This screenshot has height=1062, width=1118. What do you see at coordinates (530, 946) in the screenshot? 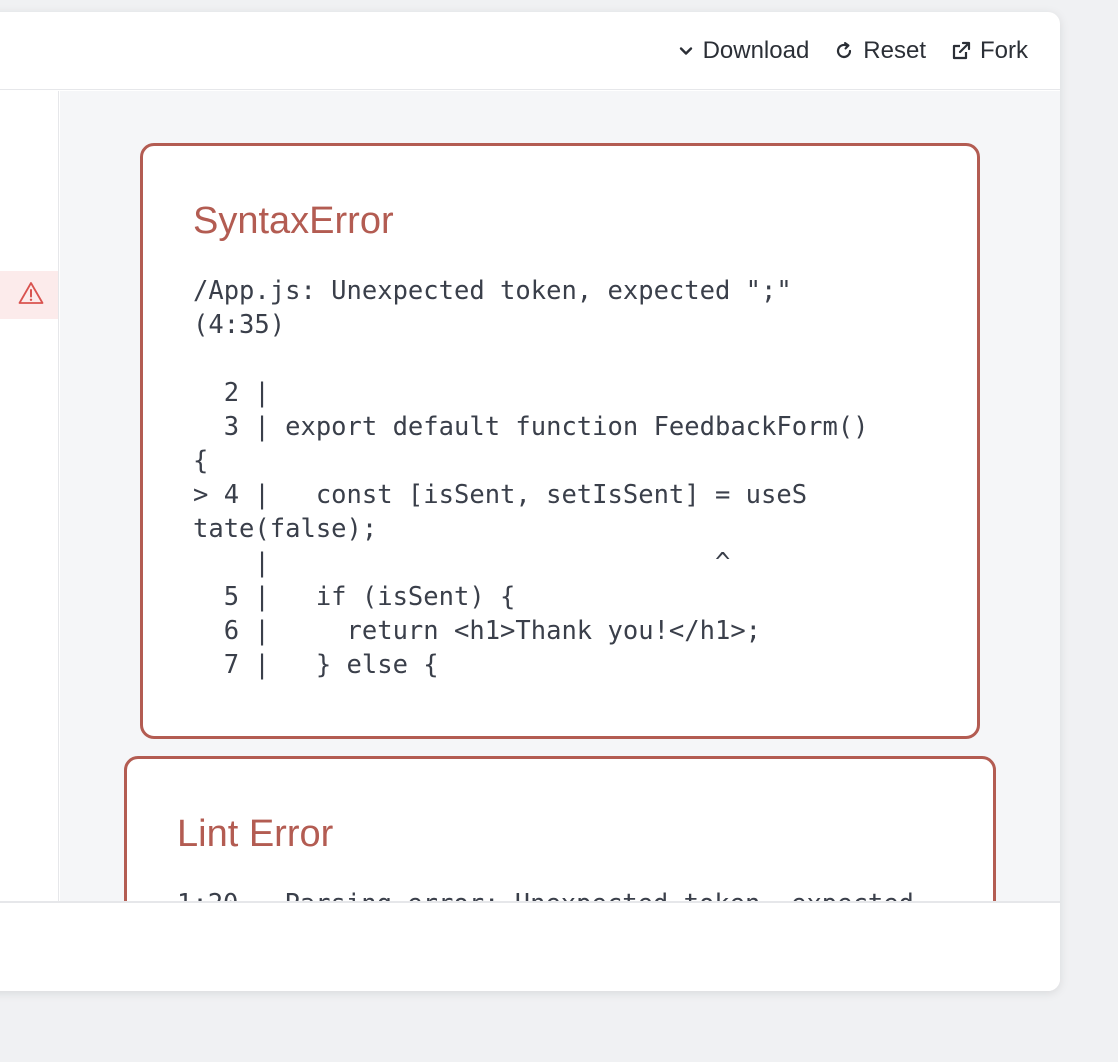
I see `footer-bar` at bounding box center [530, 946].